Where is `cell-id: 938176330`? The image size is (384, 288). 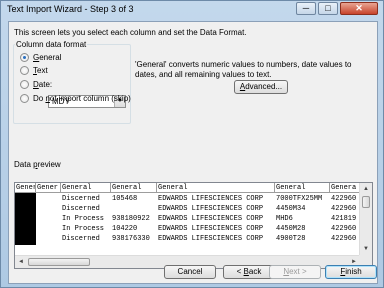
cell-id: 938176330 is located at coordinates (131, 239).